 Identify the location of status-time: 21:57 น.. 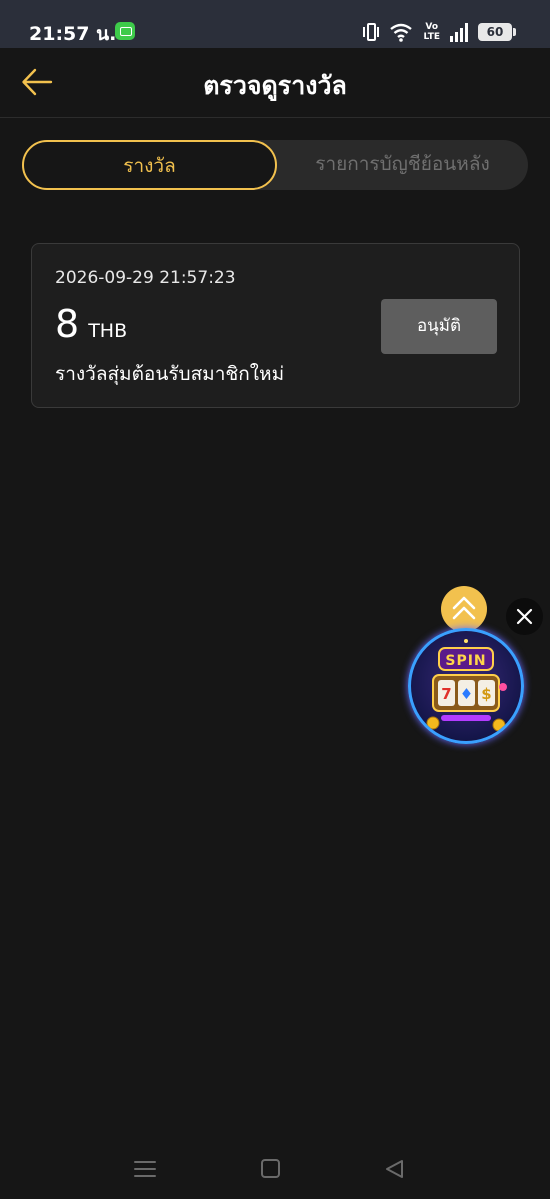
(73, 34).